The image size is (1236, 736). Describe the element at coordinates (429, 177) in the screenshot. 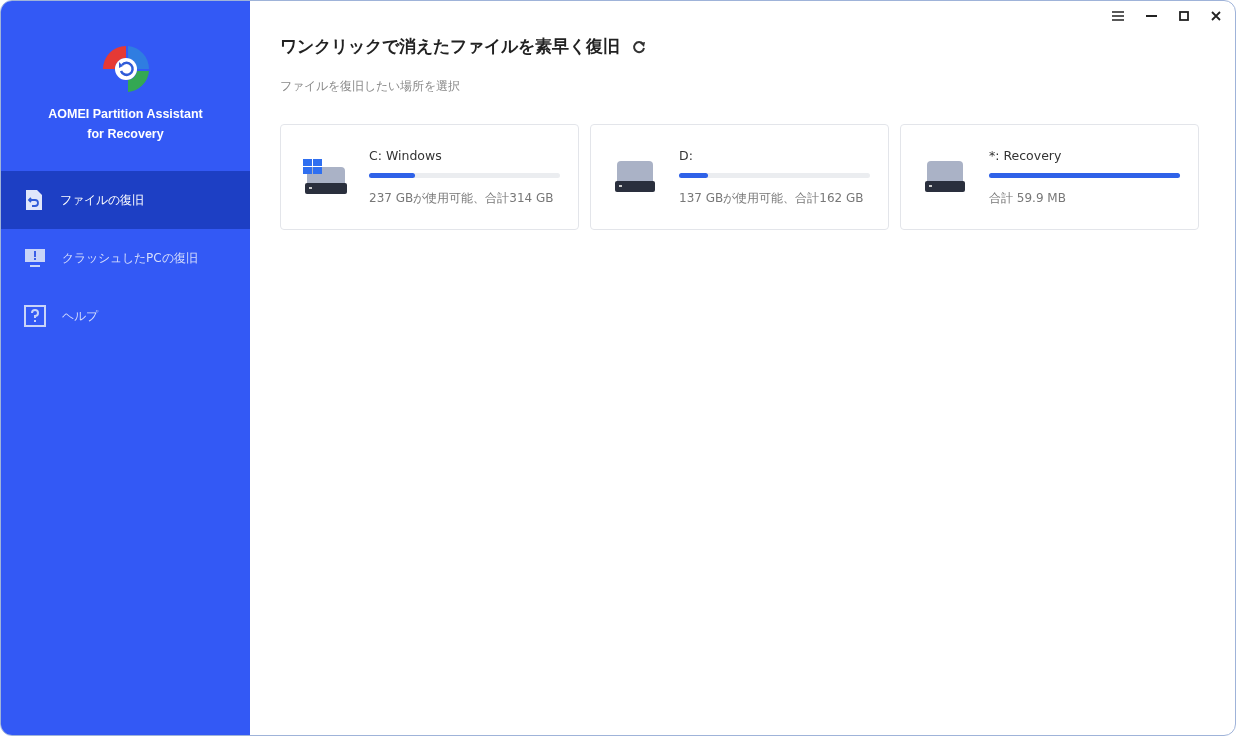

I see `drive-card: C: Windows 237 GBが使用可能、合計314 GB` at that location.